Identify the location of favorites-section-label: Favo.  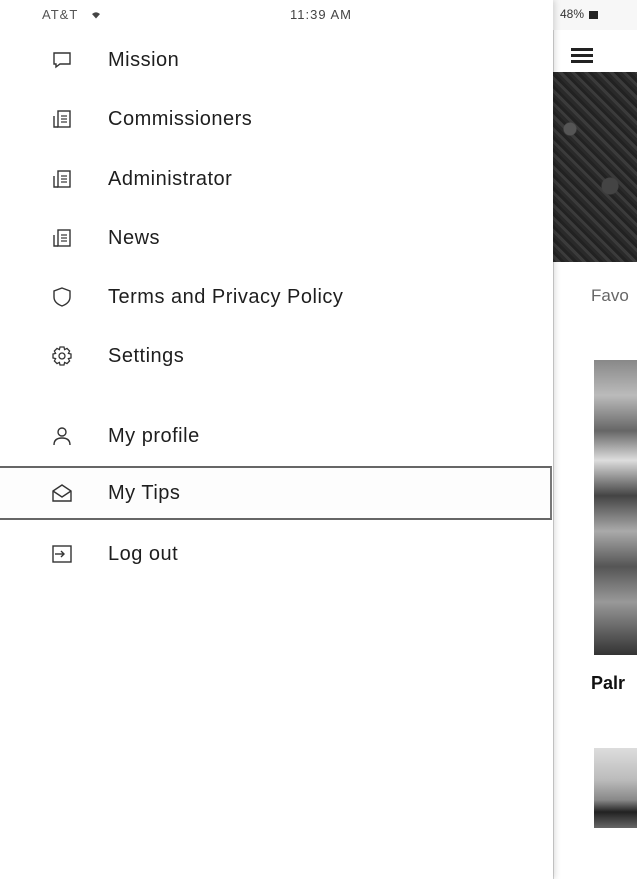
(610, 295).